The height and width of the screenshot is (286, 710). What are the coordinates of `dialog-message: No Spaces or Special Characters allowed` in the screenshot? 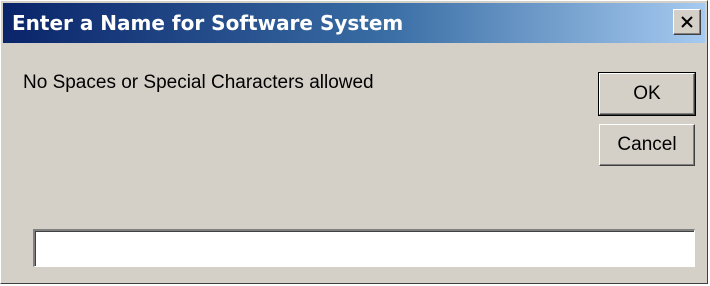 It's located at (198, 82).